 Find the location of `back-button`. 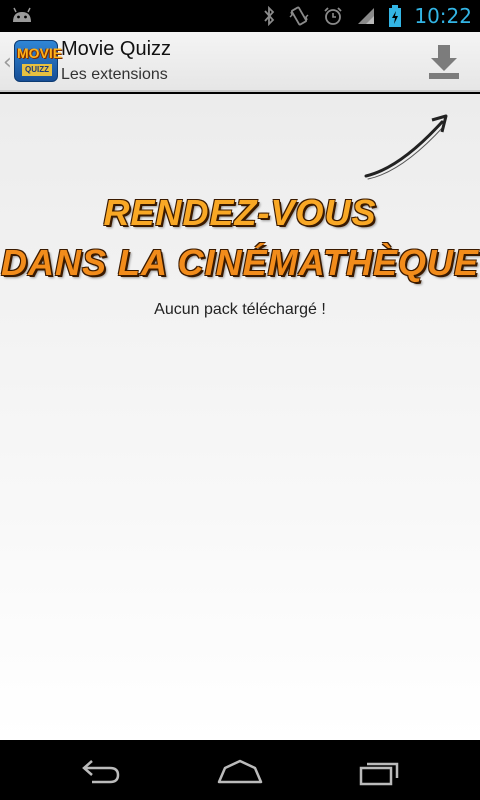

back-button is located at coordinates (101, 771).